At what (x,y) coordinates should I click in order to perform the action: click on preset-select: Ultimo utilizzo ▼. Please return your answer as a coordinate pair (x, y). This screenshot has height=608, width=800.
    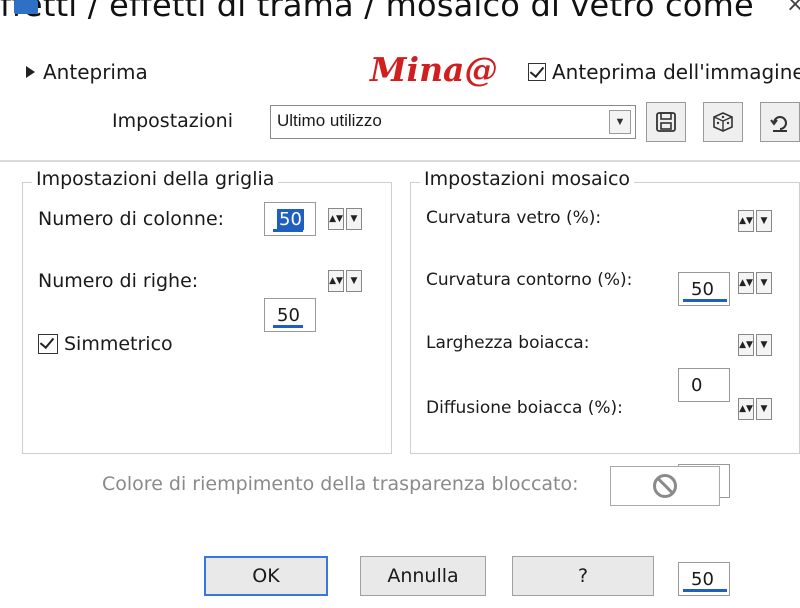
    Looking at the image, I should click on (453, 122).